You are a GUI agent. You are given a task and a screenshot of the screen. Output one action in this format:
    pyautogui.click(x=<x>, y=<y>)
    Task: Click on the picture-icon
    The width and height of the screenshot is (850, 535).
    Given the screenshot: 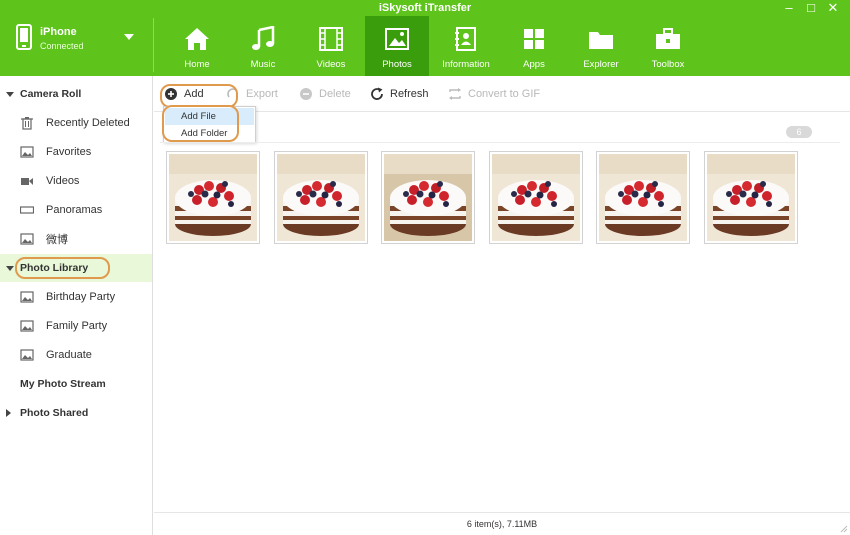 What is the action you would take?
    pyautogui.click(x=397, y=39)
    